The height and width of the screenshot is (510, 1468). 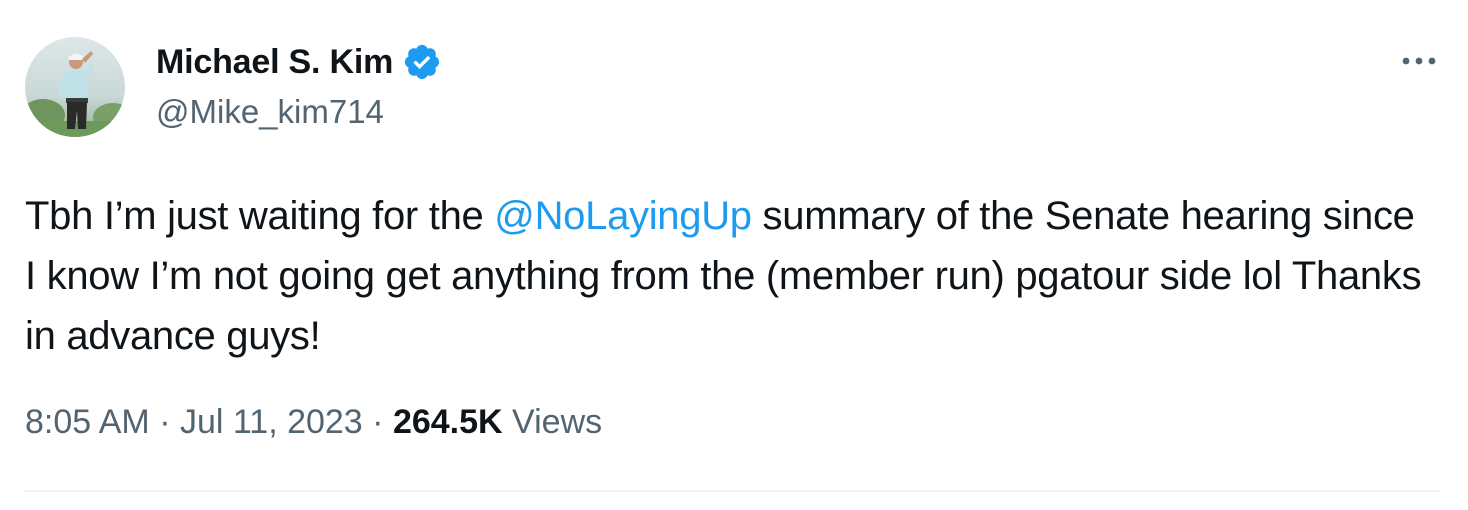 I want to click on avatar, so click(x=75, y=87).